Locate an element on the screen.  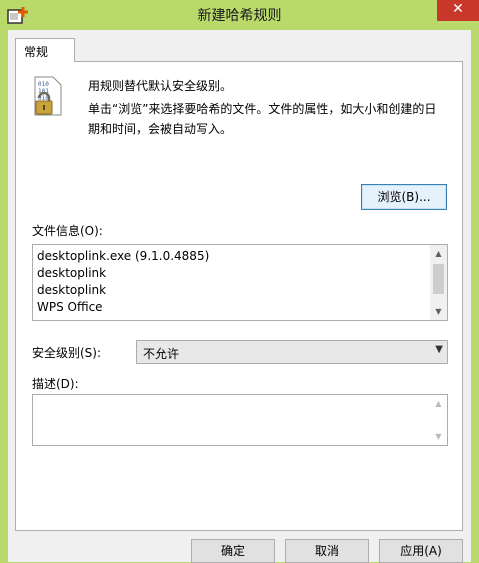
security-level-label: 安全级别(S): is located at coordinates (67, 353).